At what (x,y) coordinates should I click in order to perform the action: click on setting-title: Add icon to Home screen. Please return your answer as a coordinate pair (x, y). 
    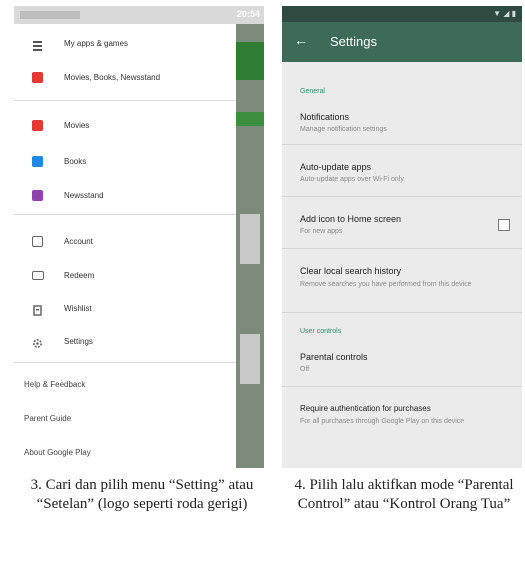
    Looking at the image, I should click on (351, 219).